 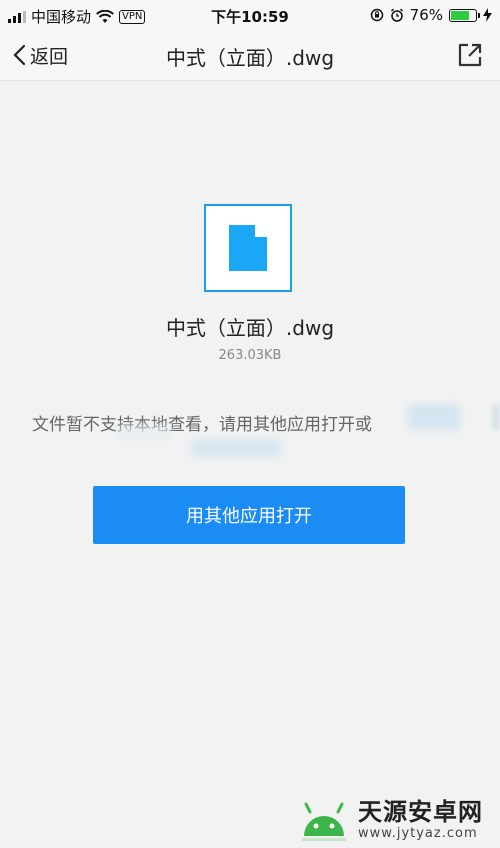 What do you see at coordinates (470, 55) in the screenshot?
I see `external-share-icon` at bounding box center [470, 55].